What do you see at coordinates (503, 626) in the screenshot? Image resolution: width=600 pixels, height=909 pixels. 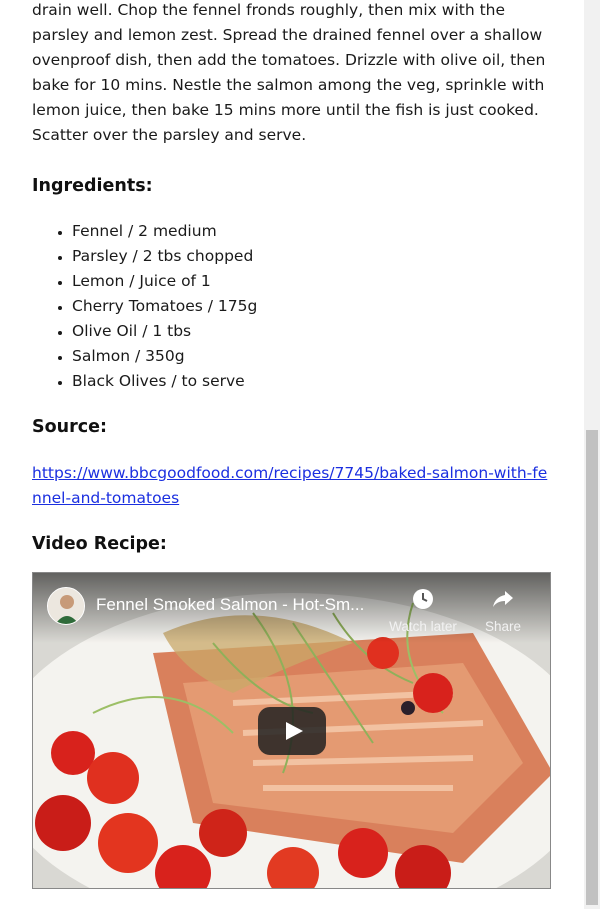 I see `share-label: Share` at bounding box center [503, 626].